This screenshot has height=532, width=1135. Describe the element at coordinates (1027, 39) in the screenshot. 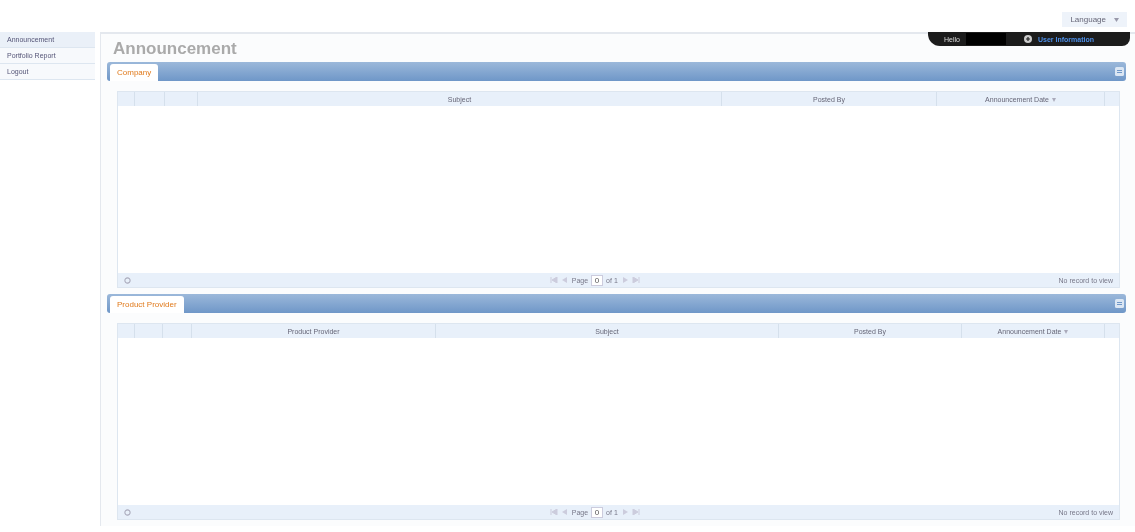

I see `plus-icon` at that location.